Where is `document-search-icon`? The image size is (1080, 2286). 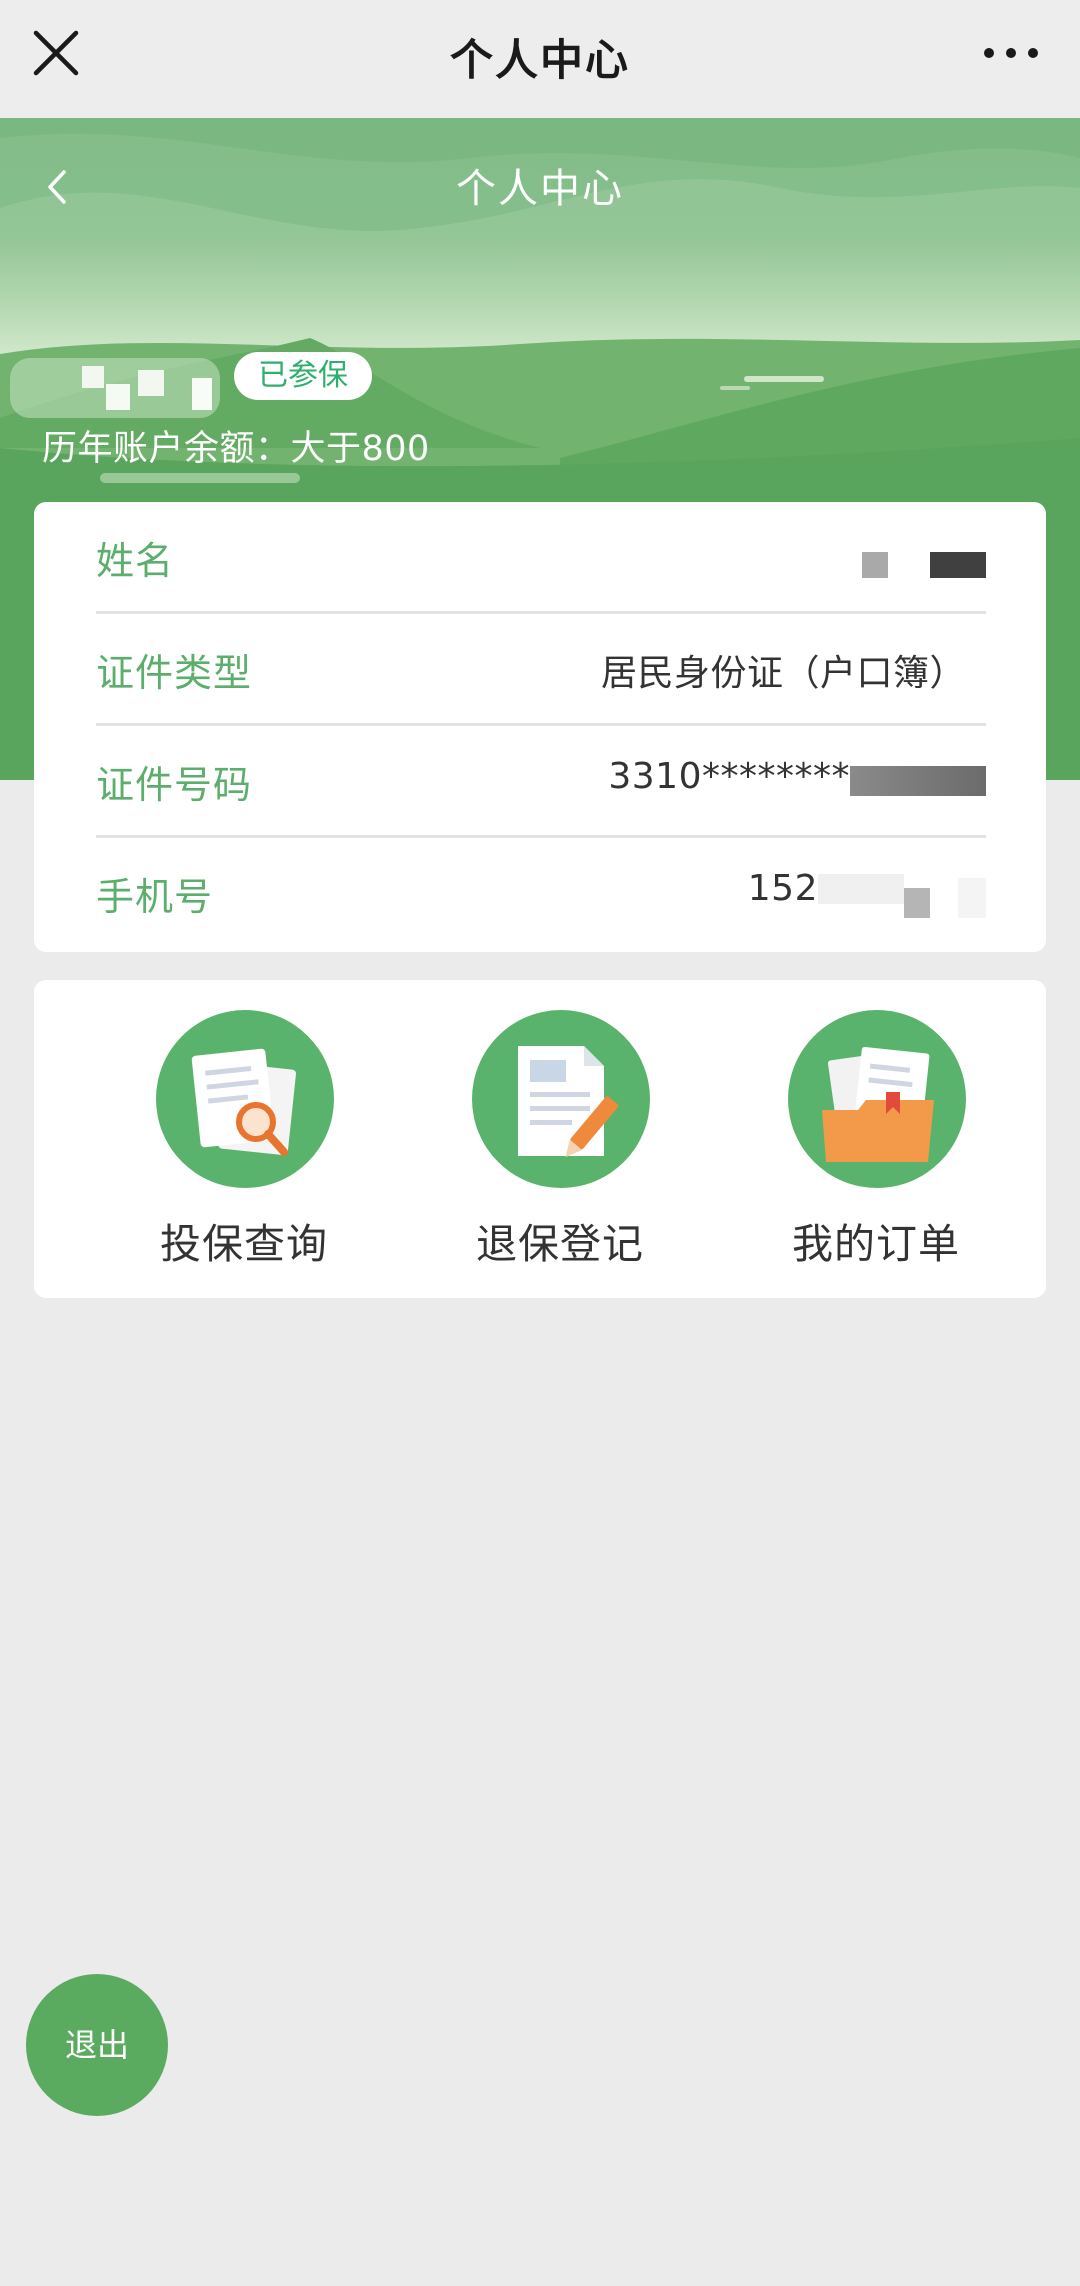 document-search-icon is located at coordinates (245, 1099).